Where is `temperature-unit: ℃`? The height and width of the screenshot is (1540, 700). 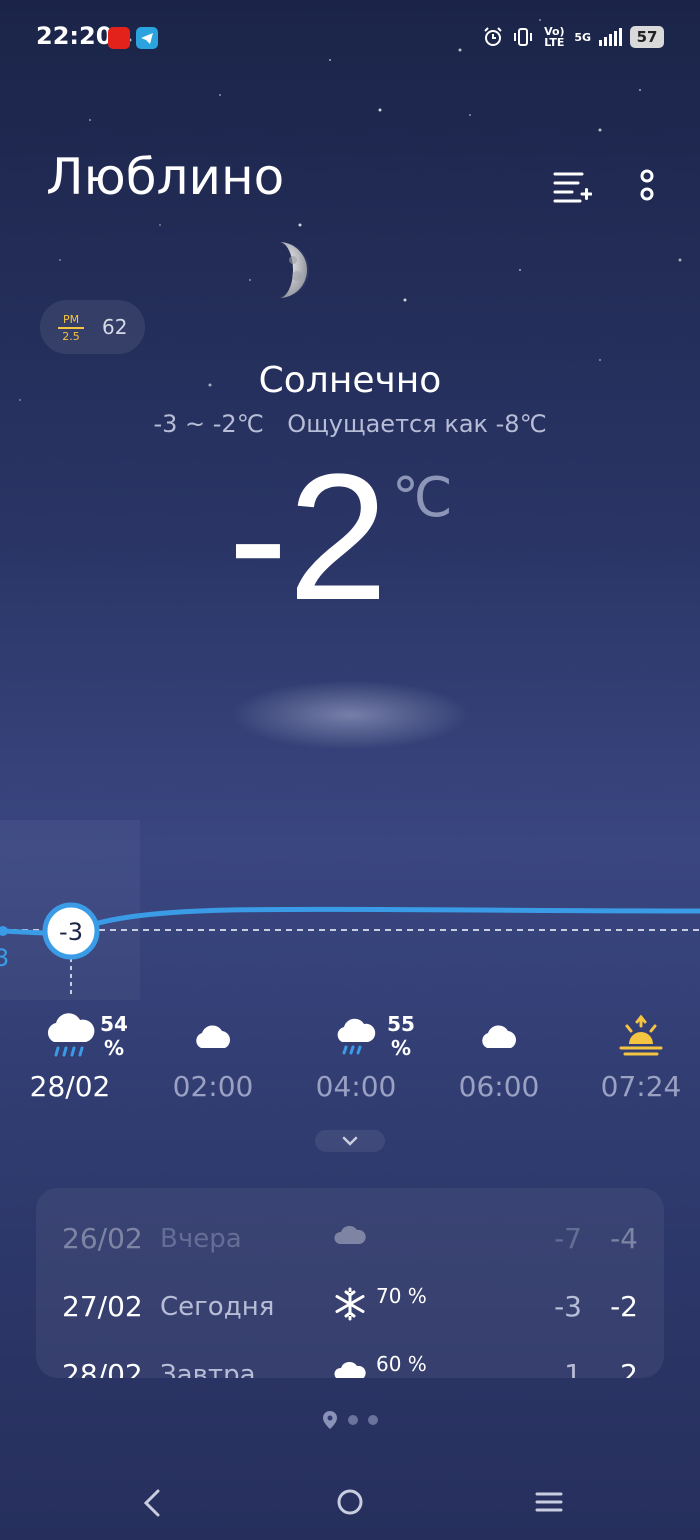 temperature-unit: ℃ is located at coordinates (422, 498).